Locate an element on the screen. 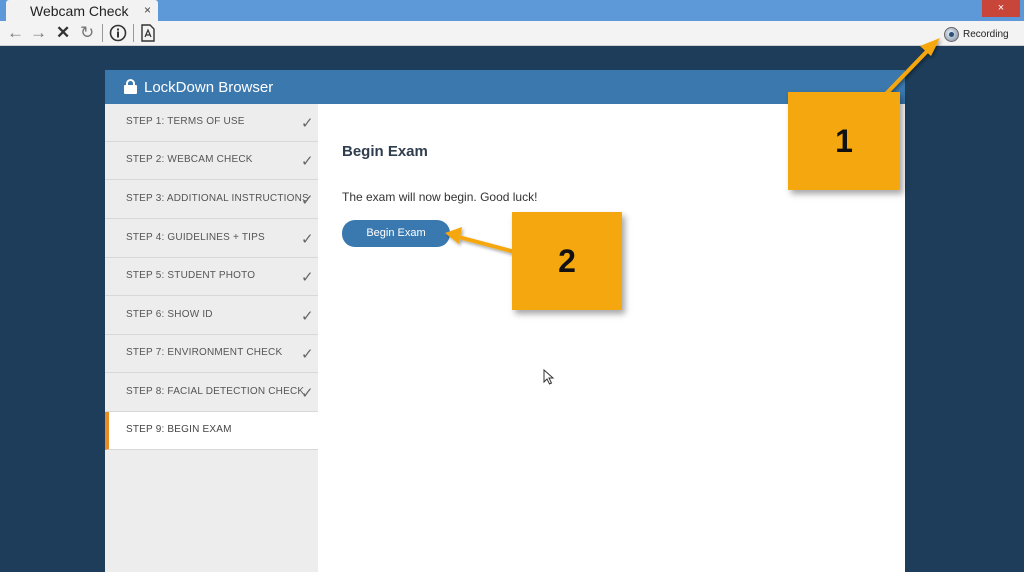  callout-badge-2: 2 is located at coordinates (567, 261).